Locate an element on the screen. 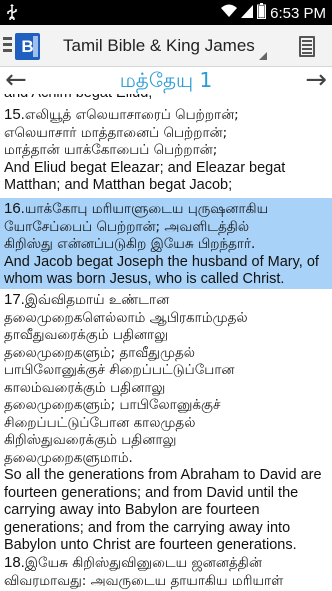  version-spinner: Tamil Bible & King James is located at coordinates (159, 46).